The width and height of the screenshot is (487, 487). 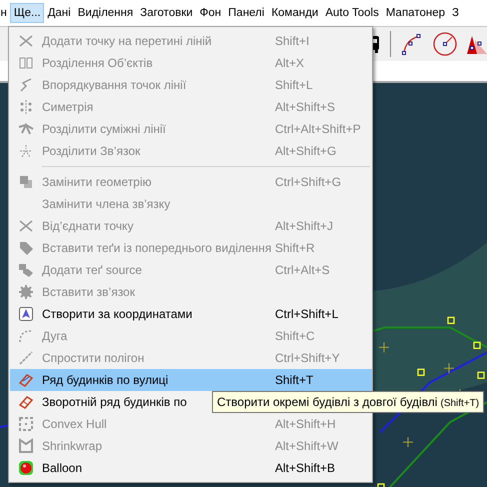 What do you see at coordinates (26, 358) in the screenshot?
I see `diagonal-line-icon` at bounding box center [26, 358].